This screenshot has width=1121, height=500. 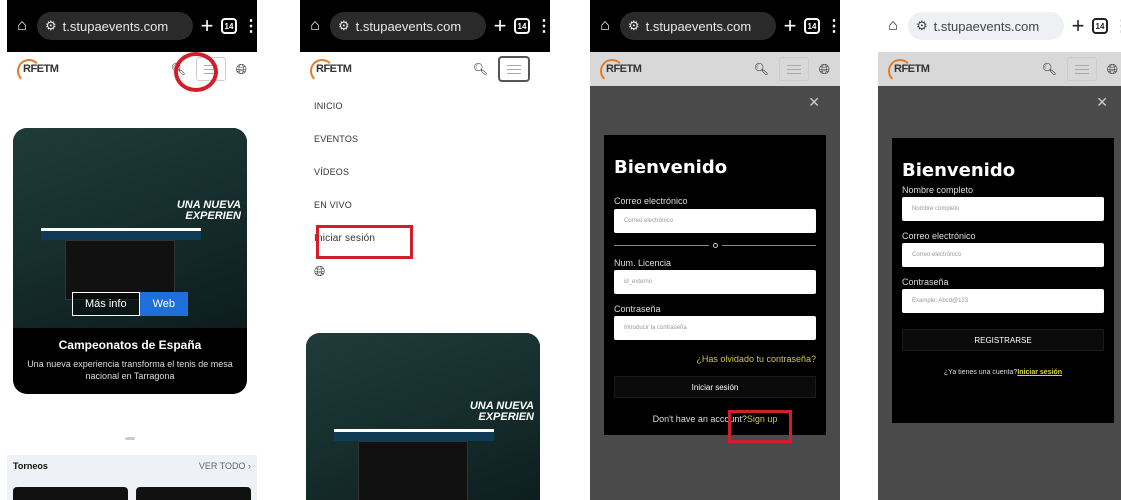 What do you see at coordinates (196, 72) in the screenshot?
I see `highlight-circle` at bounding box center [196, 72].